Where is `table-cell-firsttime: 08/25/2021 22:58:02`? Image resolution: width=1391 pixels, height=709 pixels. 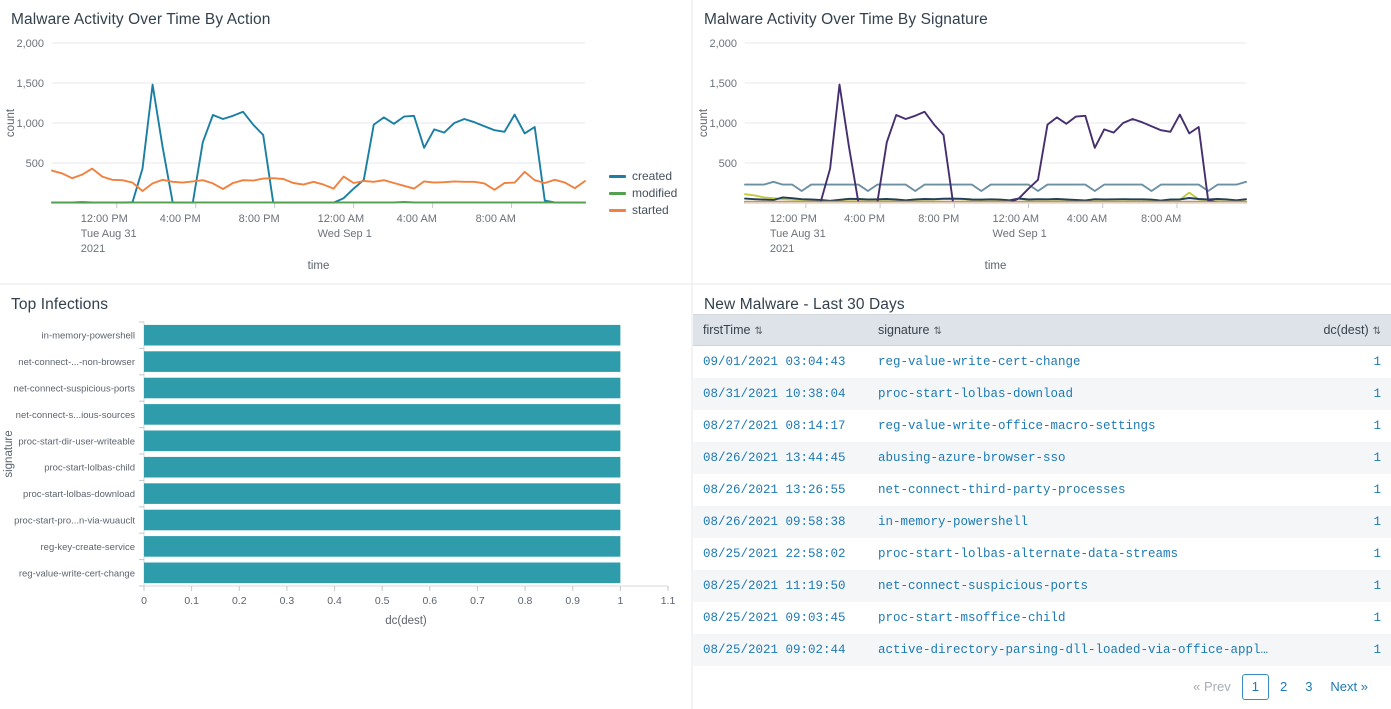 table-cell-firsttime: 08/25/2021 22:58:02 is located at coordinates (780, 554).